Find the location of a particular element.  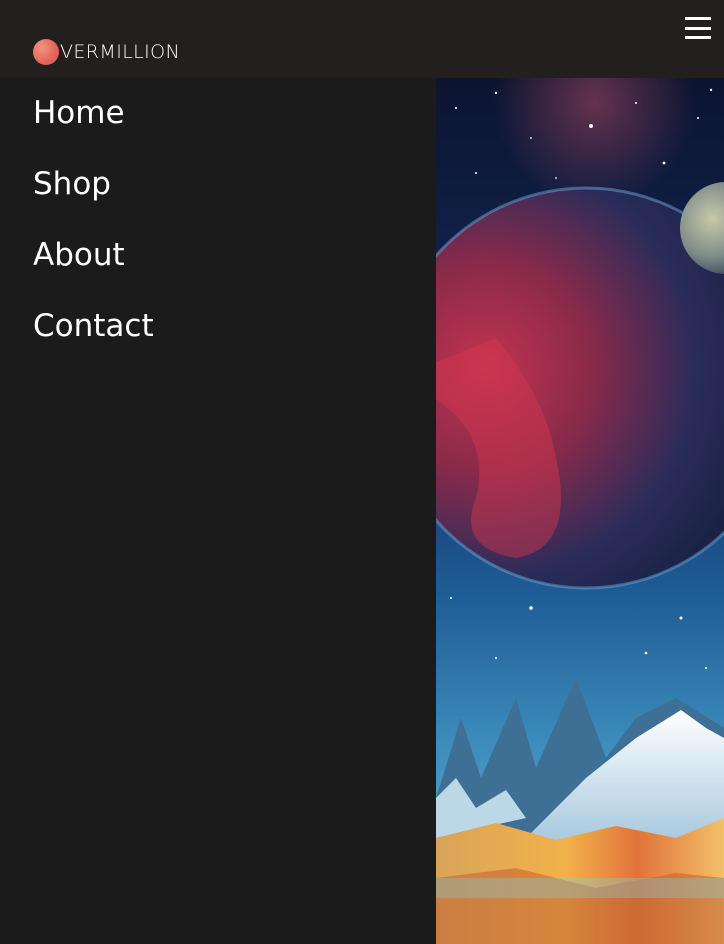

top-bar: VERMILLION is located at coordinates (362, 39).